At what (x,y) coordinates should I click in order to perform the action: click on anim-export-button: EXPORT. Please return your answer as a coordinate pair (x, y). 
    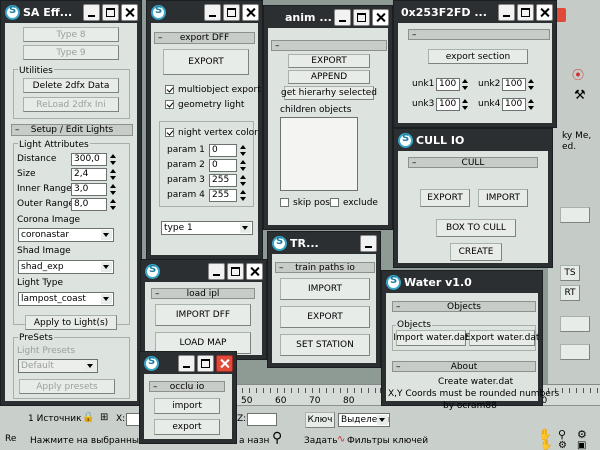
    Looking at the image, I should click on (329, 61).